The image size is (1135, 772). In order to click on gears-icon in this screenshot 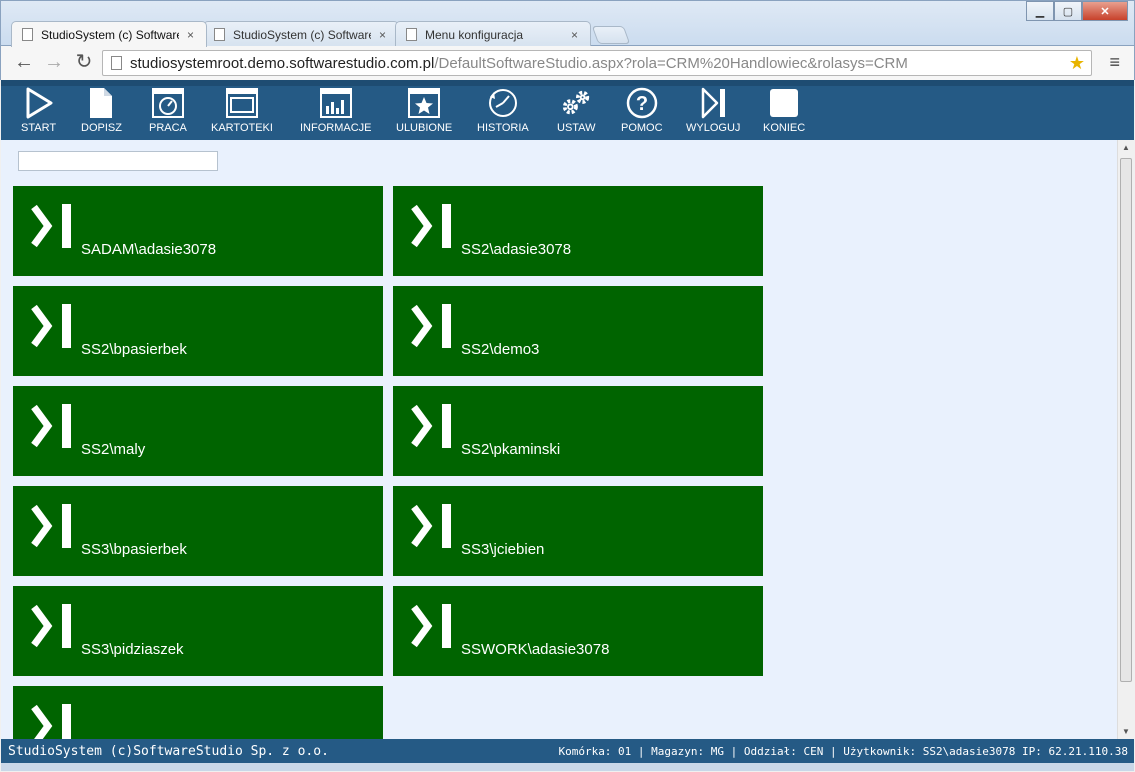, I will do `click(576, 103)`.